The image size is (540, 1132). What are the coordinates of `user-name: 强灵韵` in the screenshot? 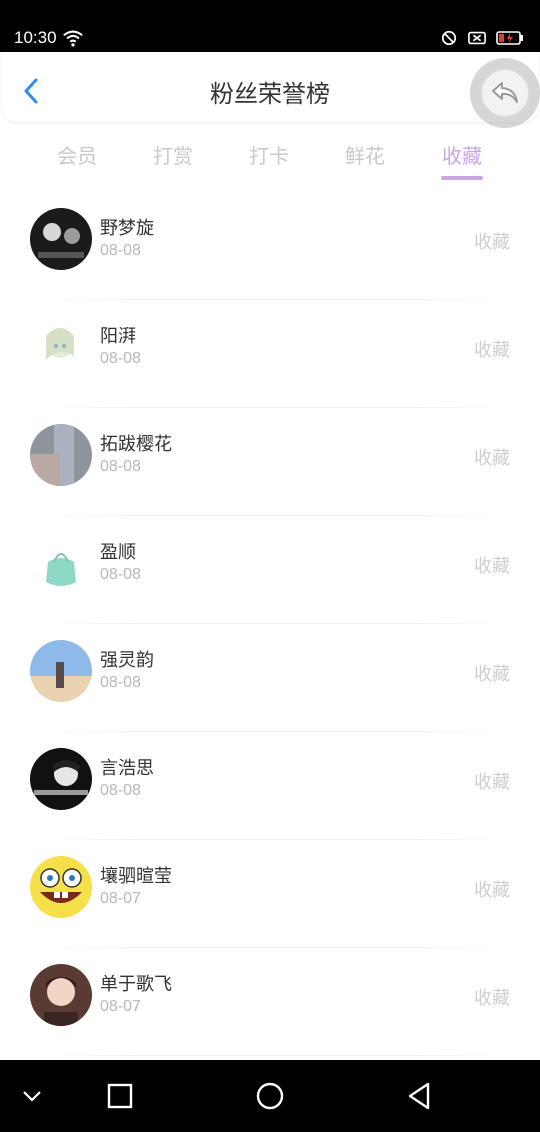 It's located at (127, 660).